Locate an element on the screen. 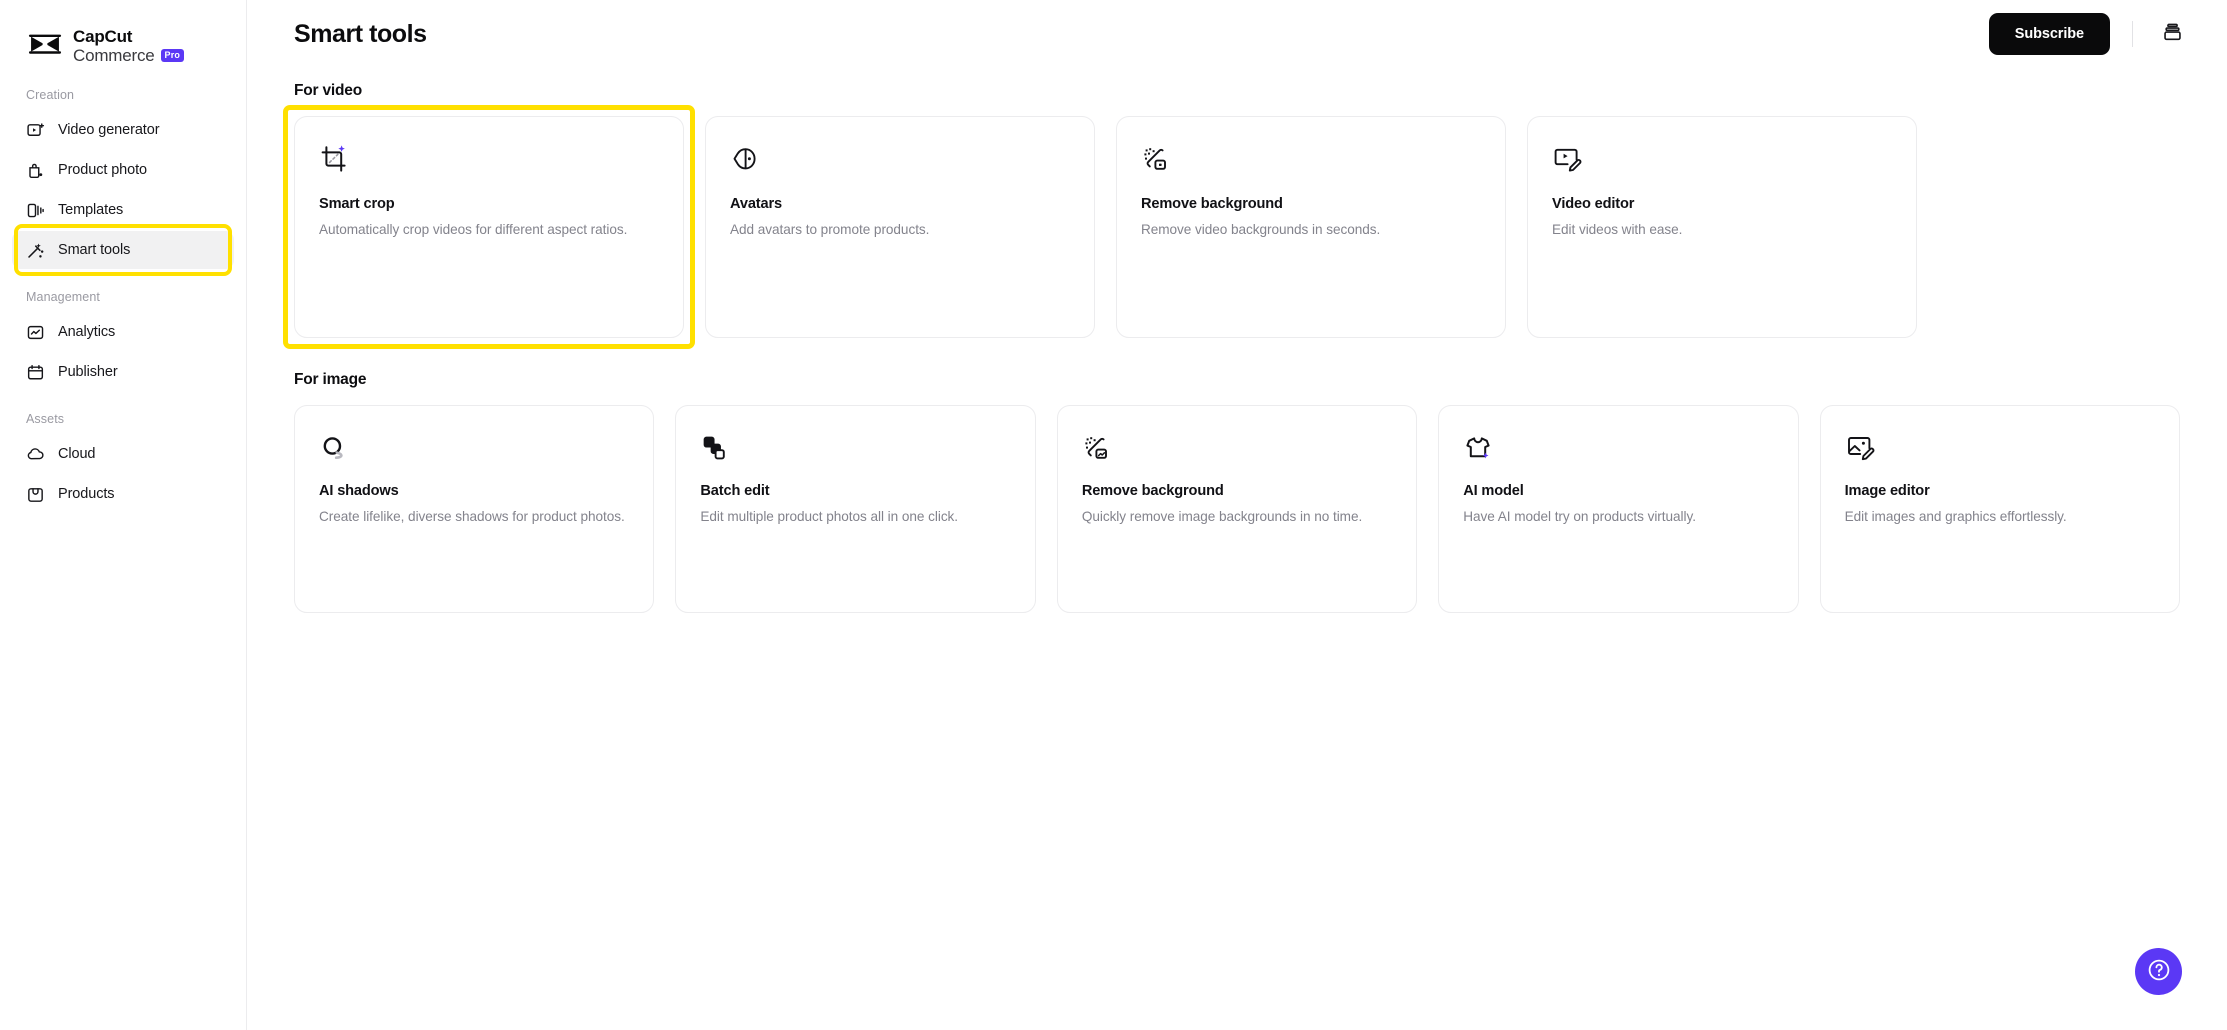 The height and width of the screenshot is (1030, 2227). card-description: Add avatars to promote products. is located at coordinates (830, 229).